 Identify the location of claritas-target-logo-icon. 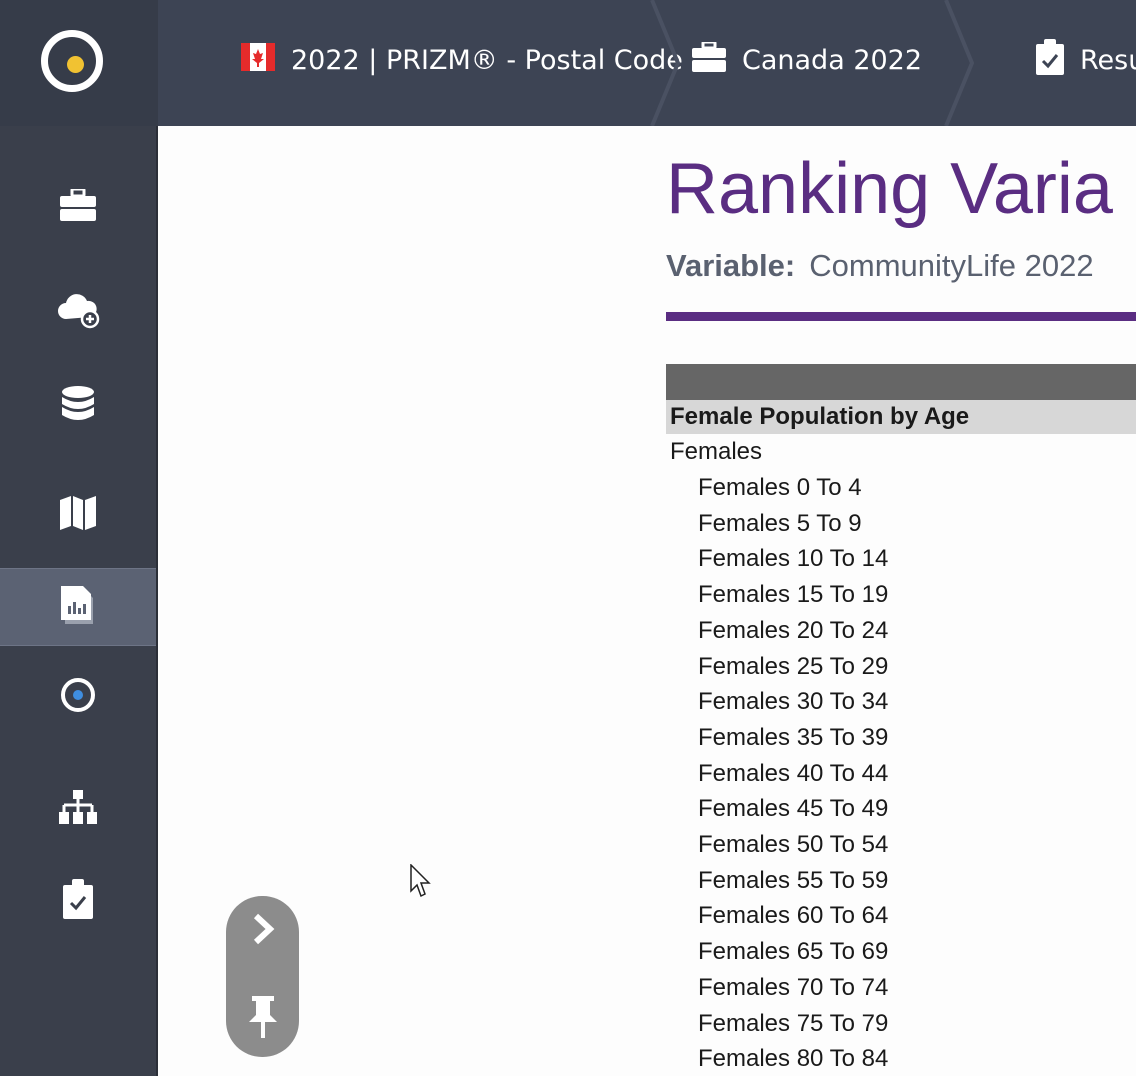
(72, 61).